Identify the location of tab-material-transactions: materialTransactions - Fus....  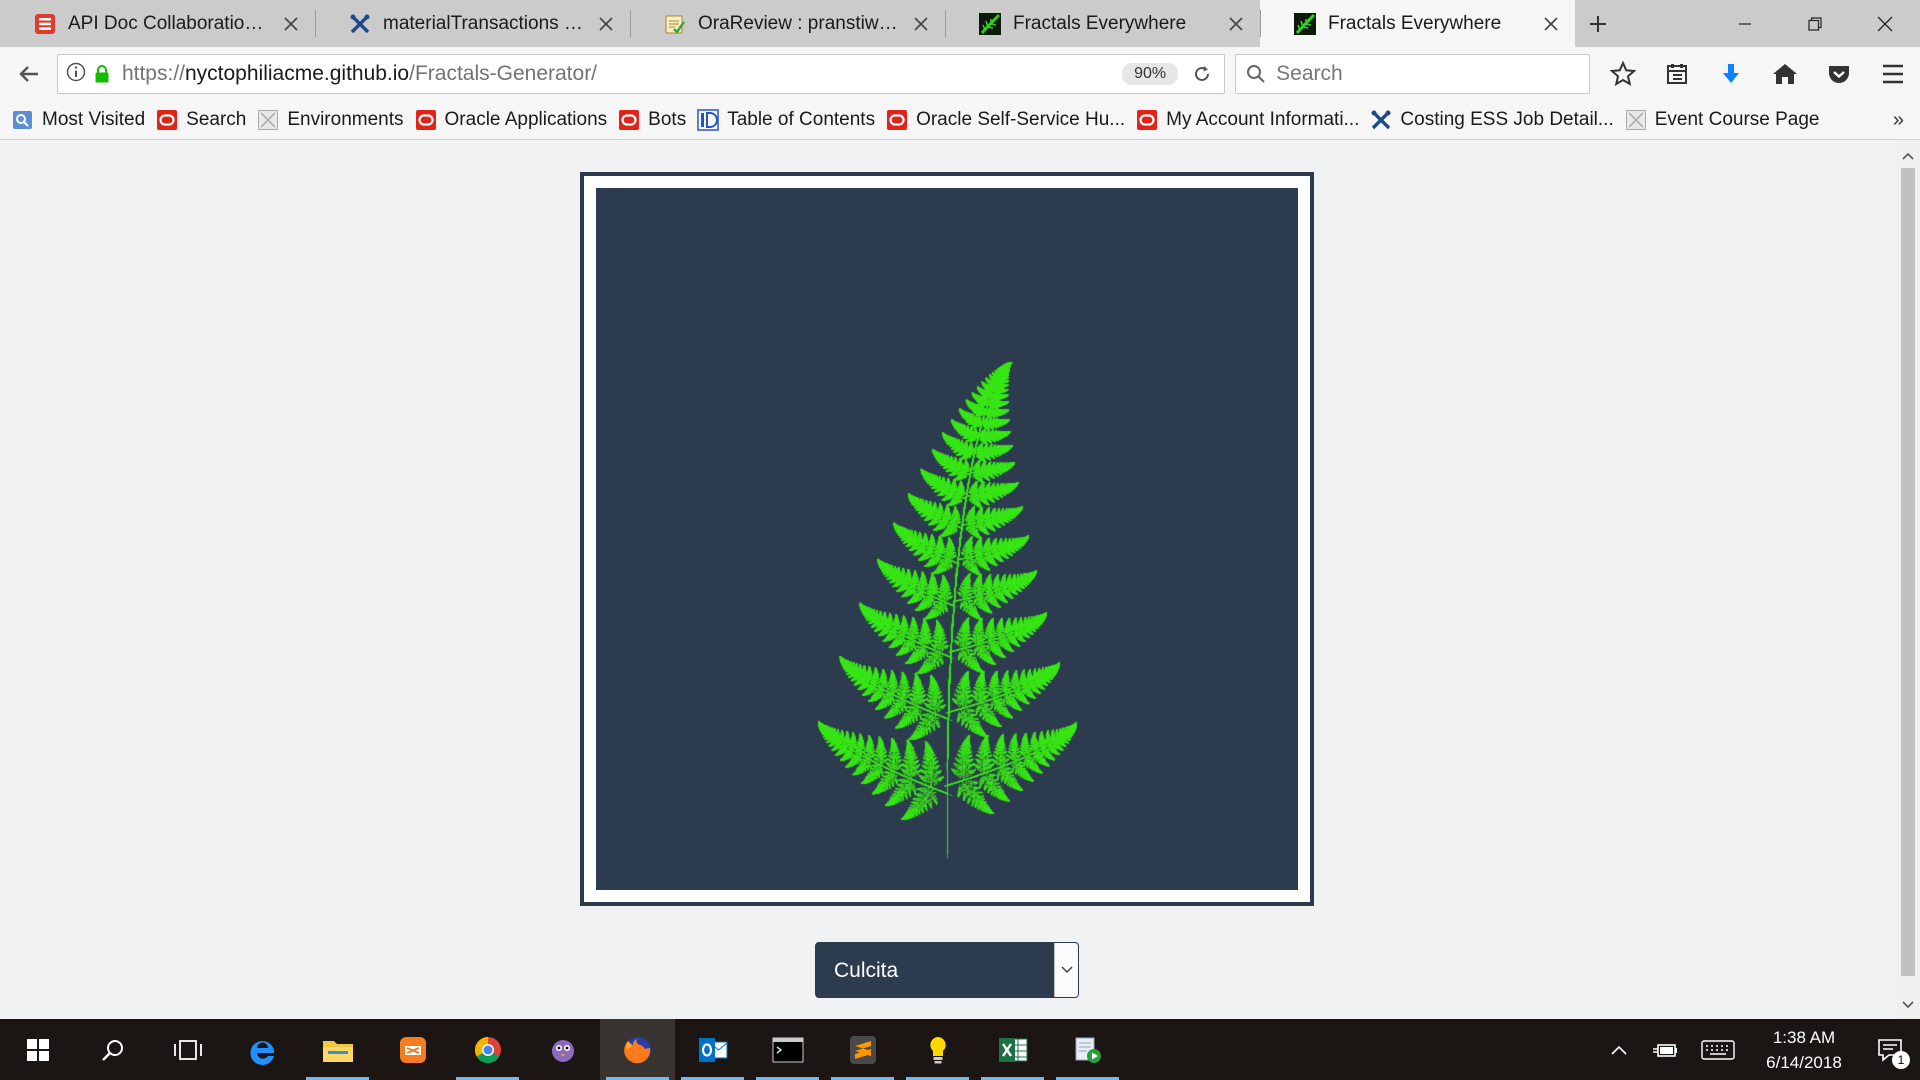
(472, 23).